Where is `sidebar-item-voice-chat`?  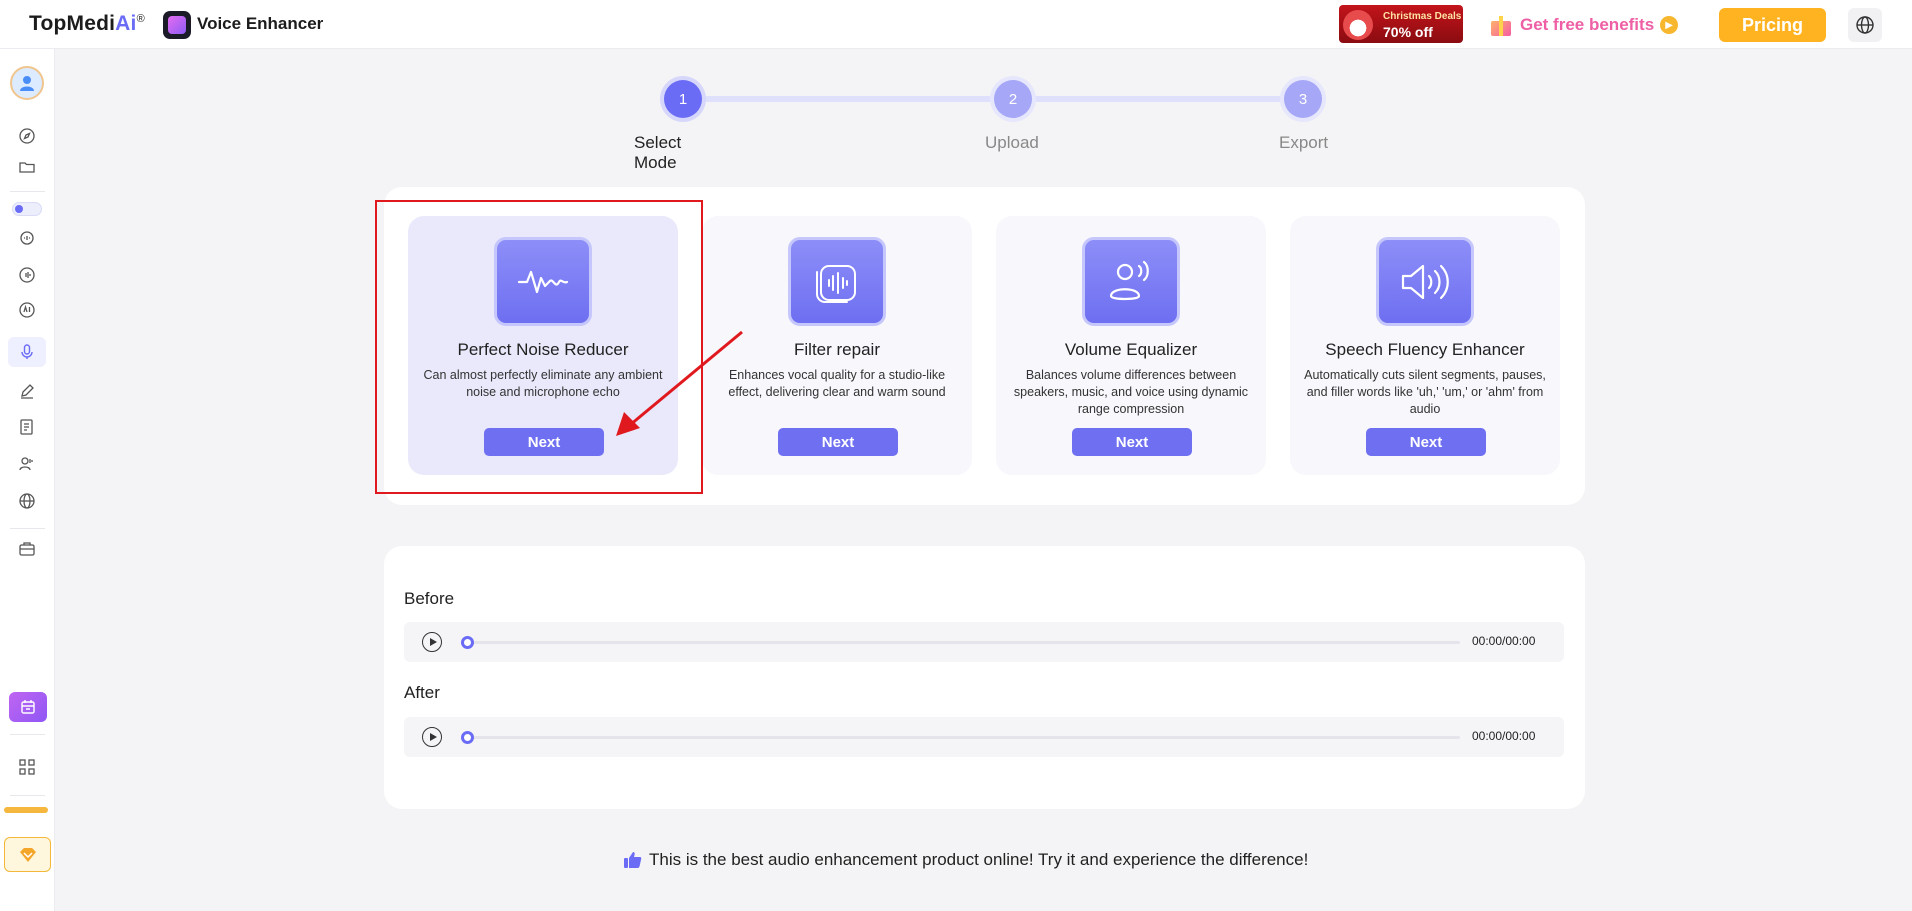 sidebar-item-voice-chat is located at coordinates (27, 239).